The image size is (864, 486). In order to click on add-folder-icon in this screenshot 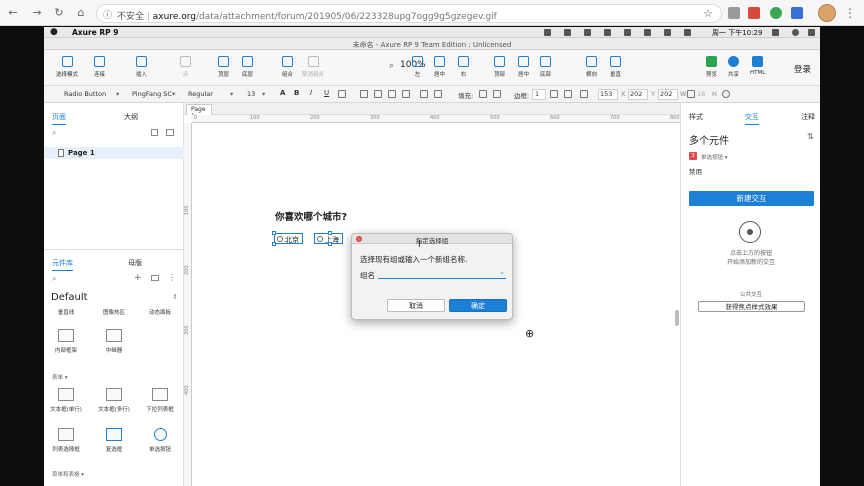, I will do `click(170, 132)`.